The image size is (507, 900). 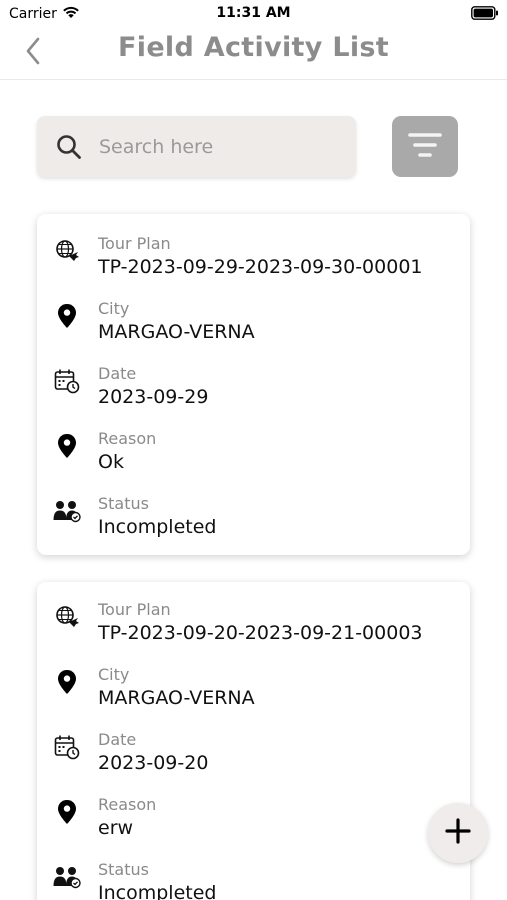 What do you see at coordinates (260, 267) in the screenshot?
I see `tour-plan-value: TP-2023-09-29-2023-09-30-00001` at bounding box center [260, 267].